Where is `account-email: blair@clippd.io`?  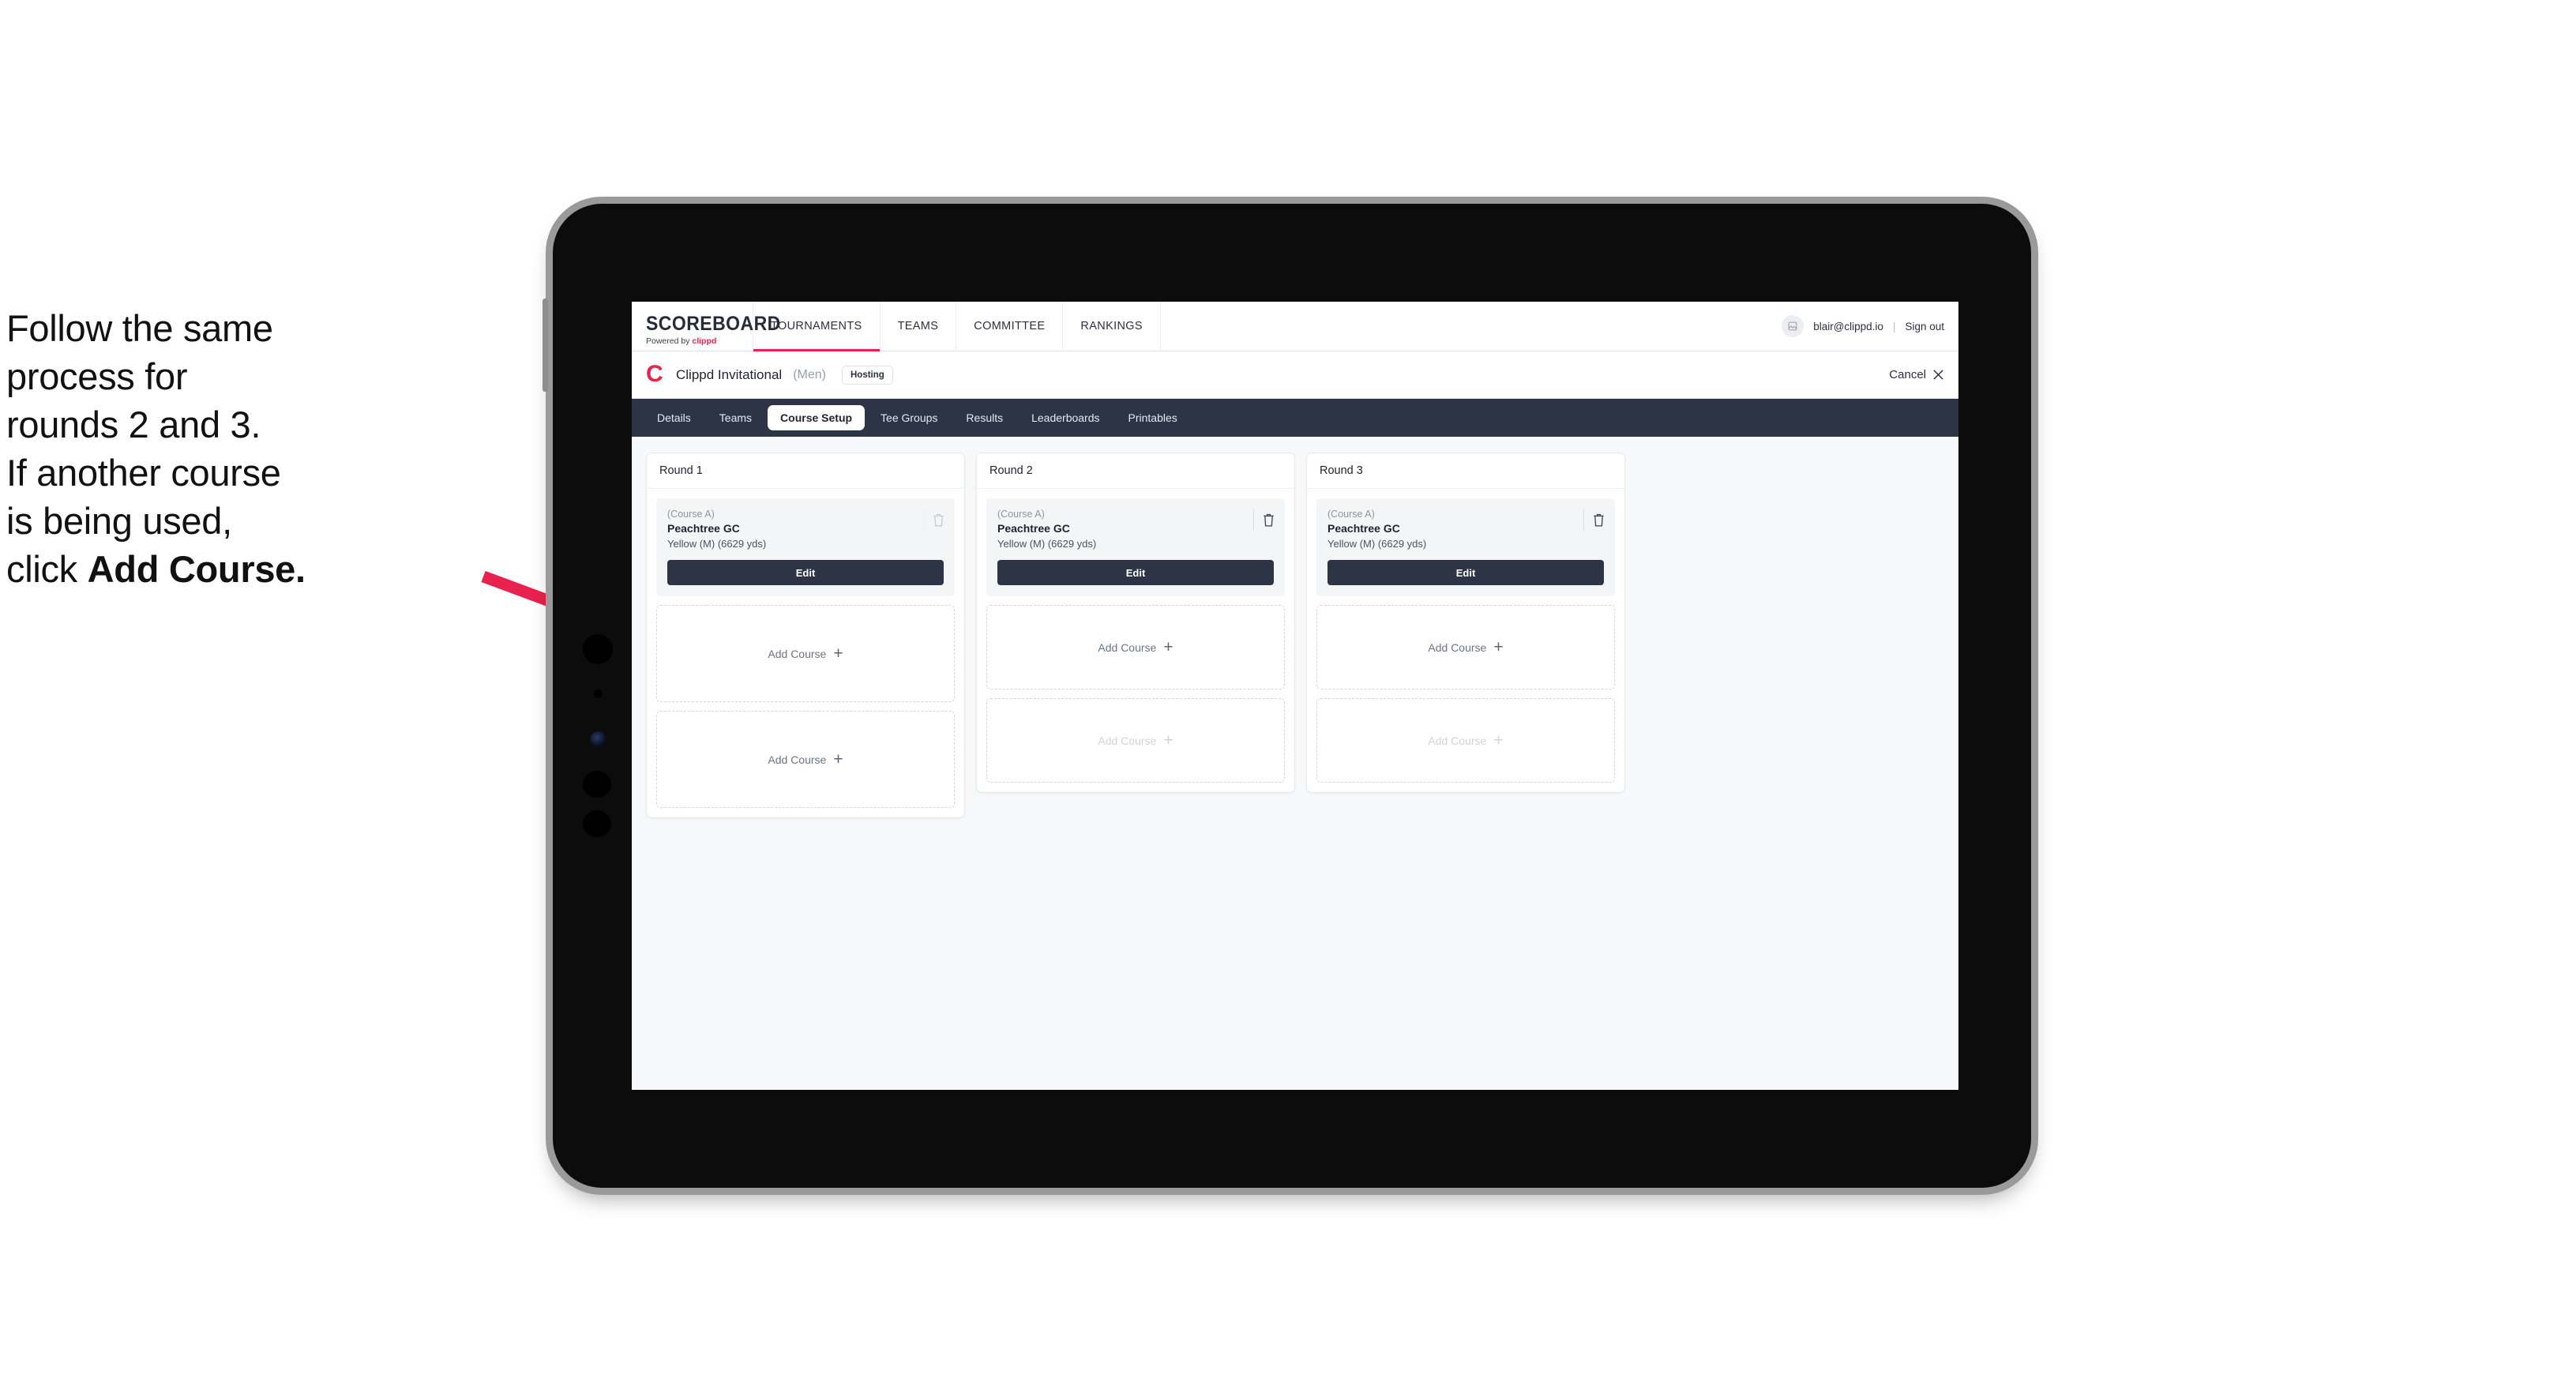 account-email: blair@clippd.io is located at coordinates (1848, 326).